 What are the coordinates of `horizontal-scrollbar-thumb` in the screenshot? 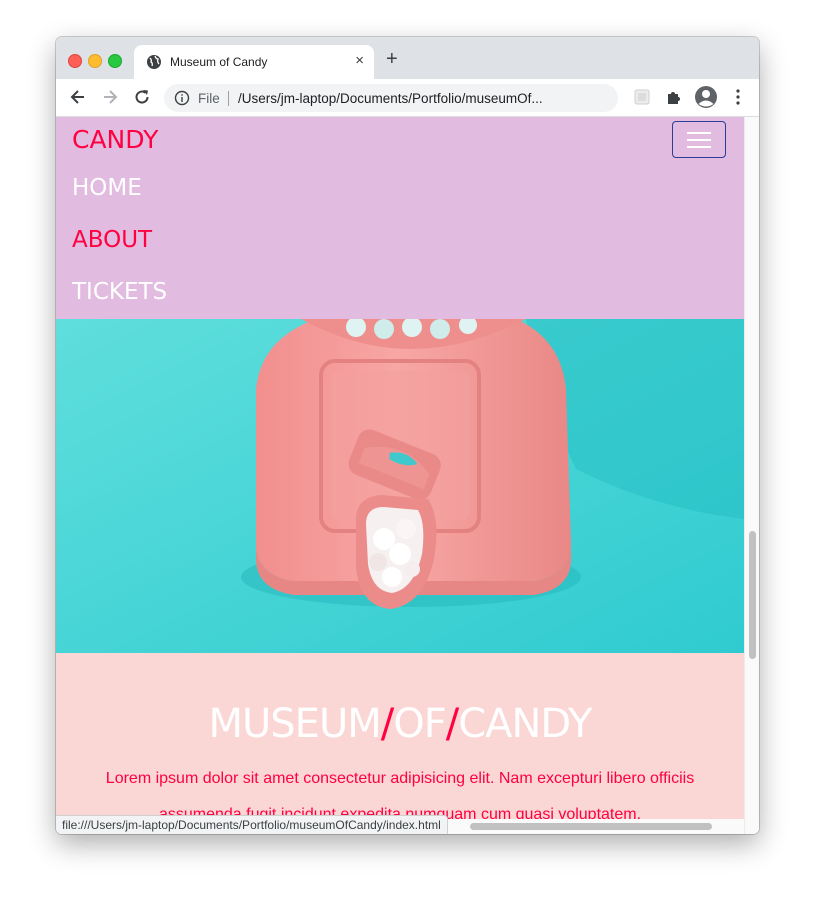 It's located at (591, 826).